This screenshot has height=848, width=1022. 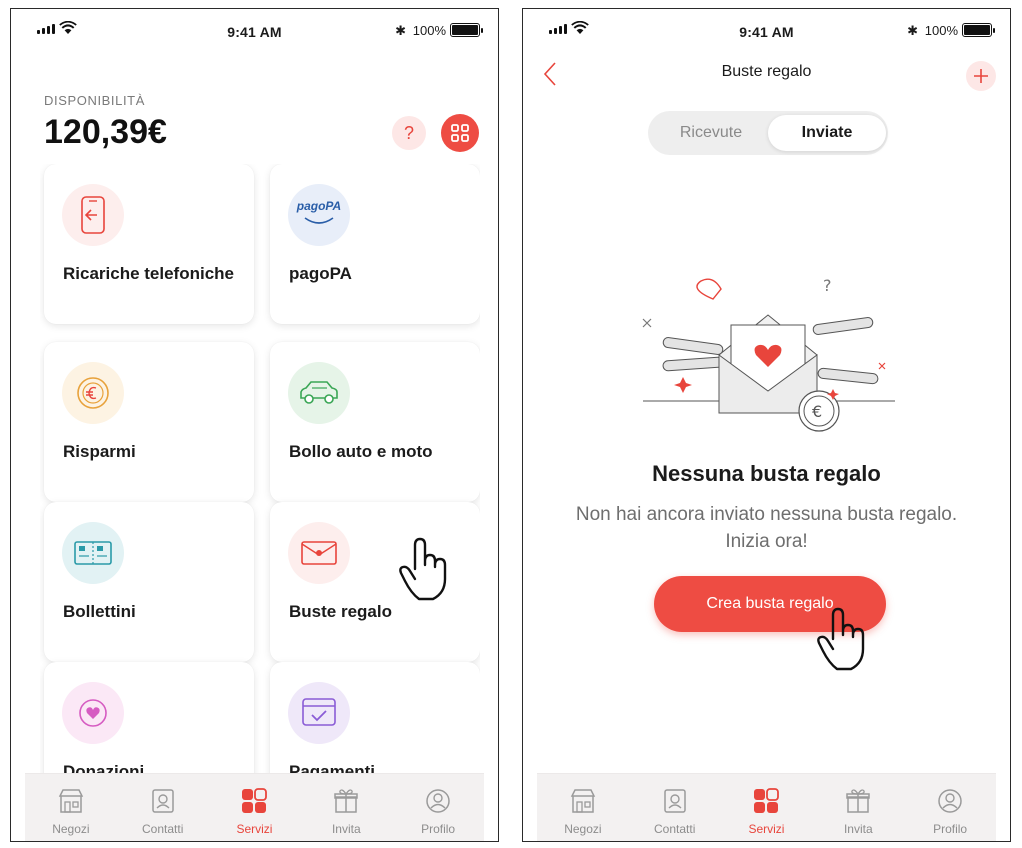 What do you see at coordinates (375, 244) in the screenshot?
I see `service-card-pagopa: pagoPA pagoPA` at bounding box center [375, 244].